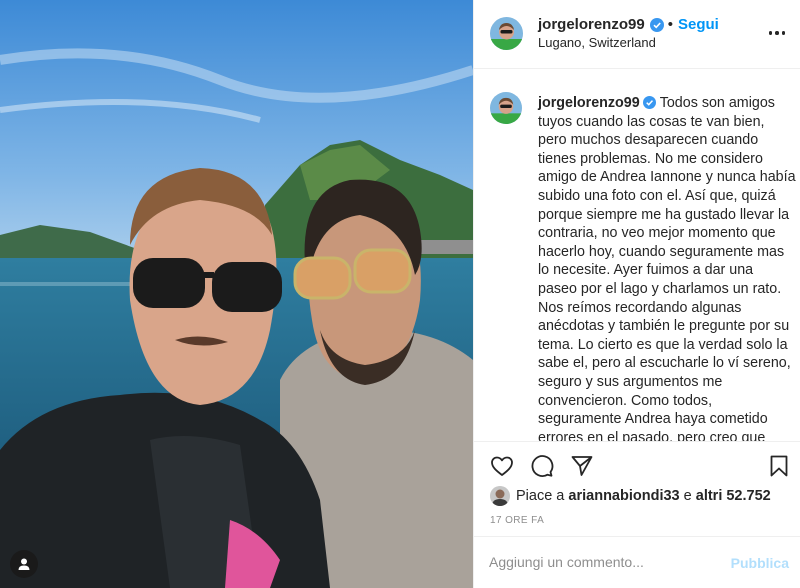  I want to click on author-avatar, so click(506, 33).